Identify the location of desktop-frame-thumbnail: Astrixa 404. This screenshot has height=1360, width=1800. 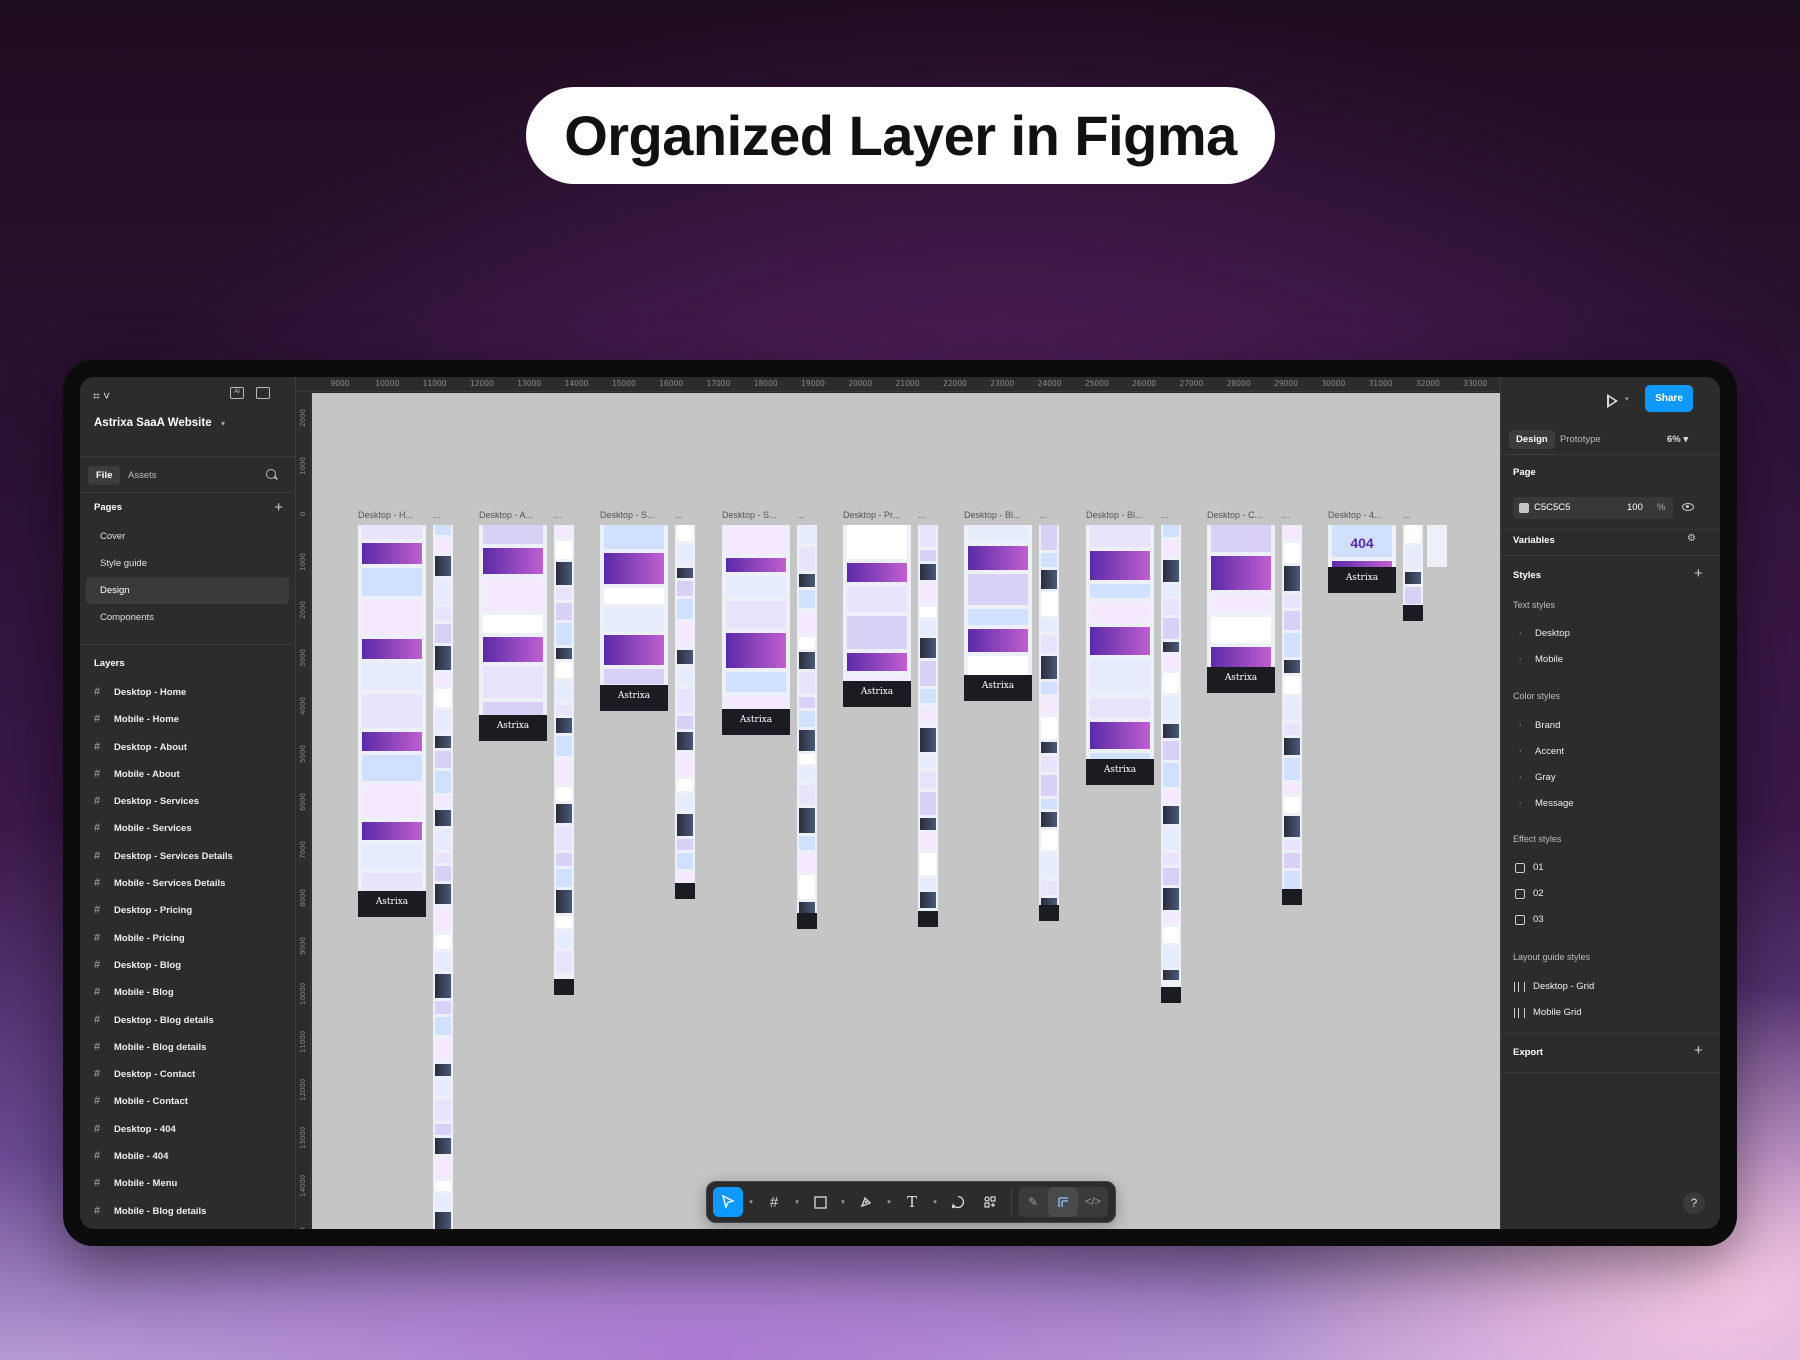
(1362, 559).